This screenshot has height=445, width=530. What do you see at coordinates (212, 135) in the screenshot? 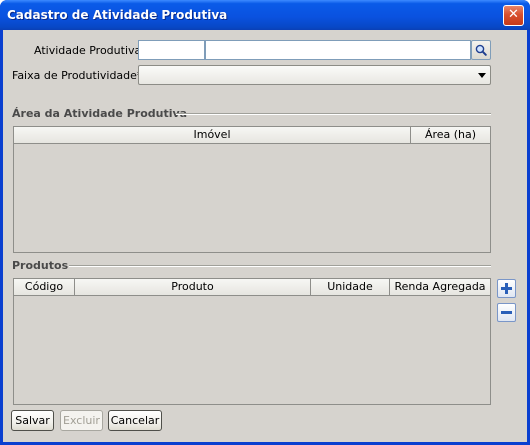
I see `column-header-imovel: Imóvel` at bounding box center [212, 135].